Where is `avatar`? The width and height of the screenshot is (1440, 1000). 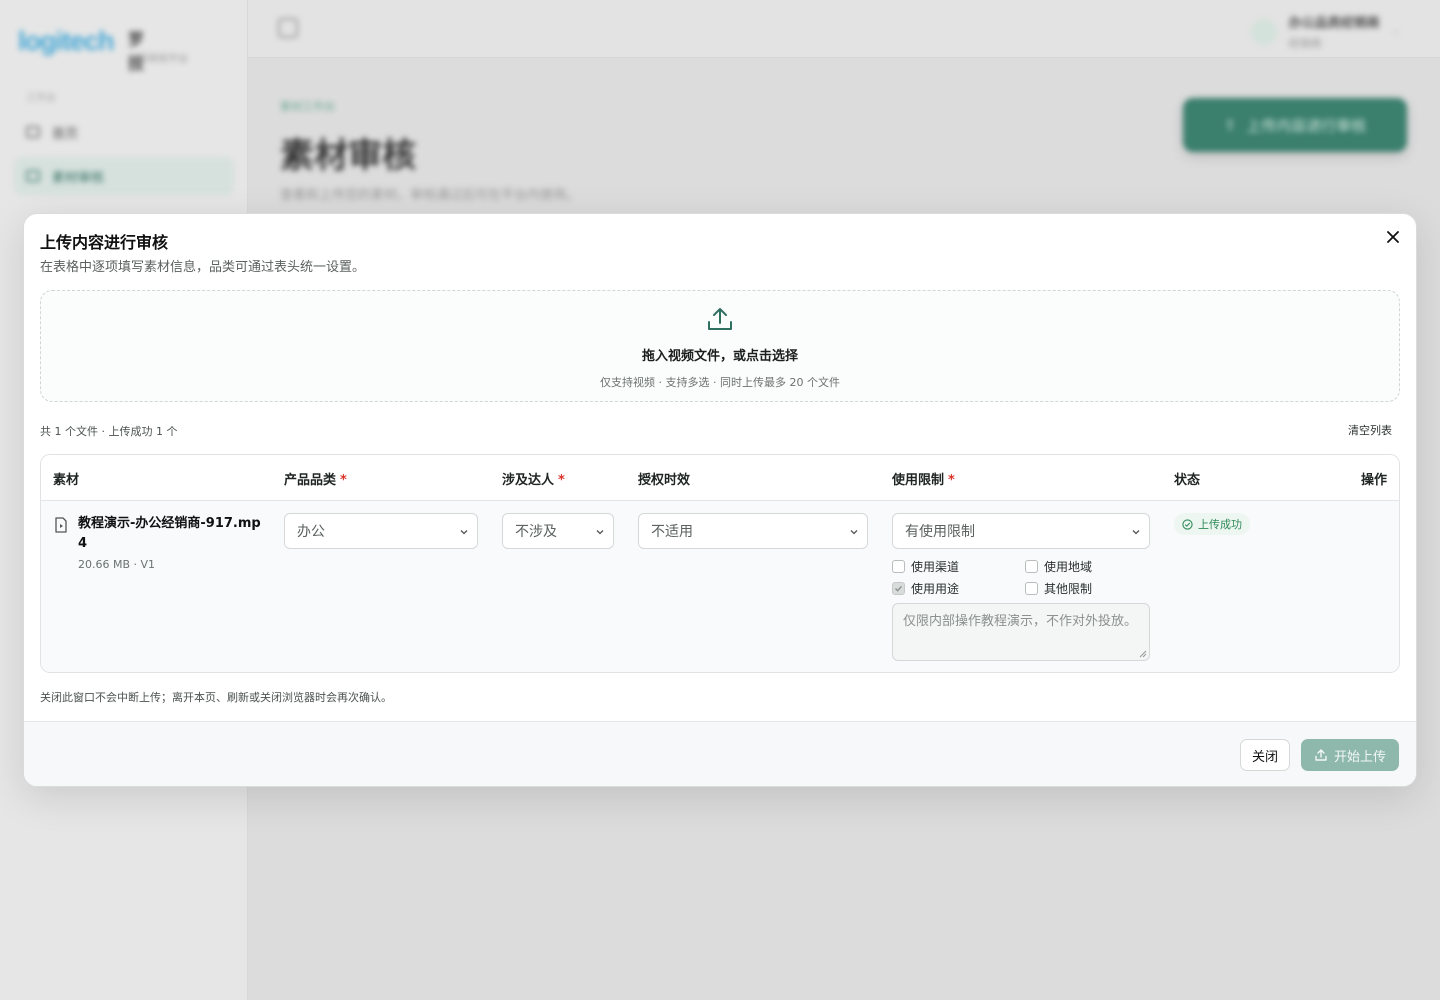 avatar is located at coordinates (1263, 31).